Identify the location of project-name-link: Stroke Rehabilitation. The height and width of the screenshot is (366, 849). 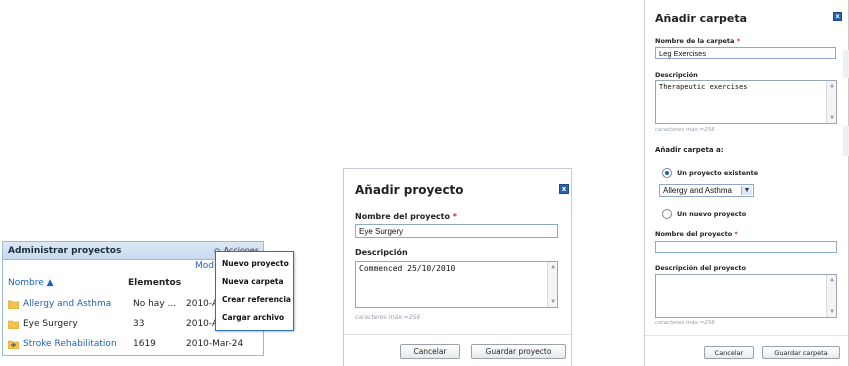
(70, 344).